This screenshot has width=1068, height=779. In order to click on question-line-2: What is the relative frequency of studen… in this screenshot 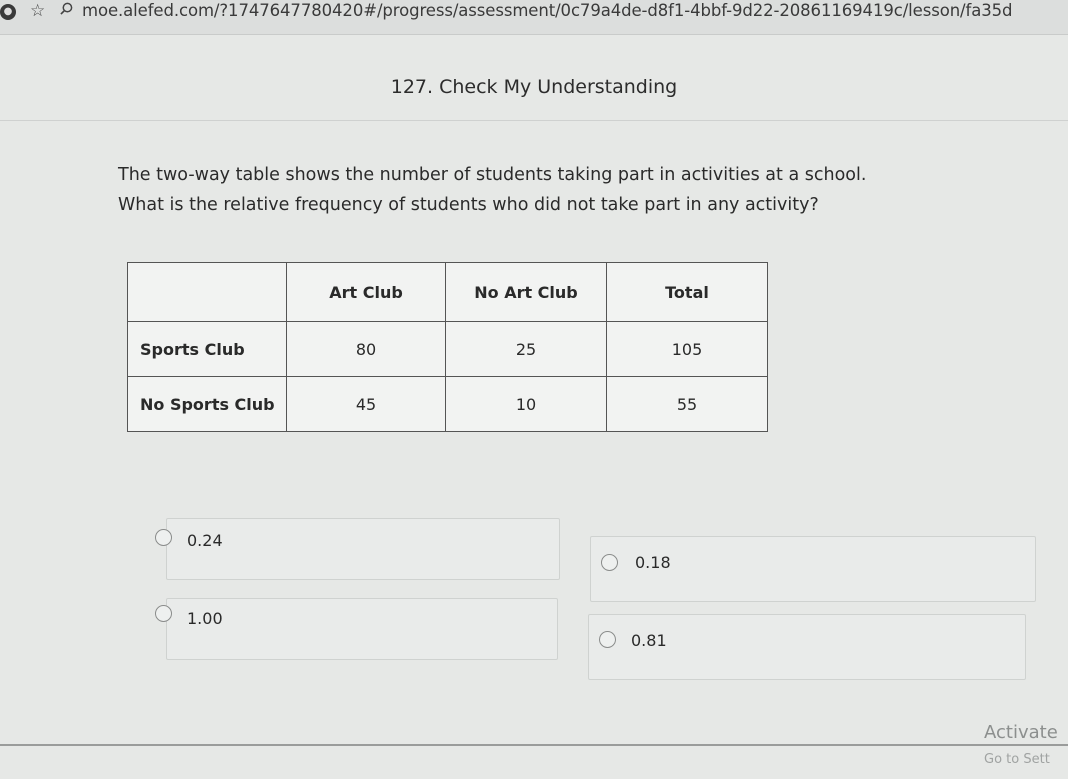, I will do `click(468, 205)`.